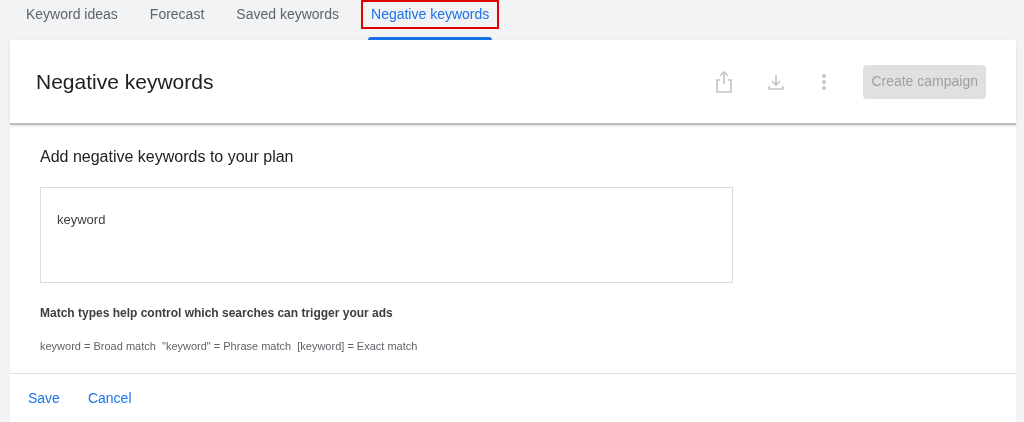  Describe the element at coordinates (217, 313) in the screenshot. I see `hint-title: Match types help control which searches can trigger your ads` at that location.